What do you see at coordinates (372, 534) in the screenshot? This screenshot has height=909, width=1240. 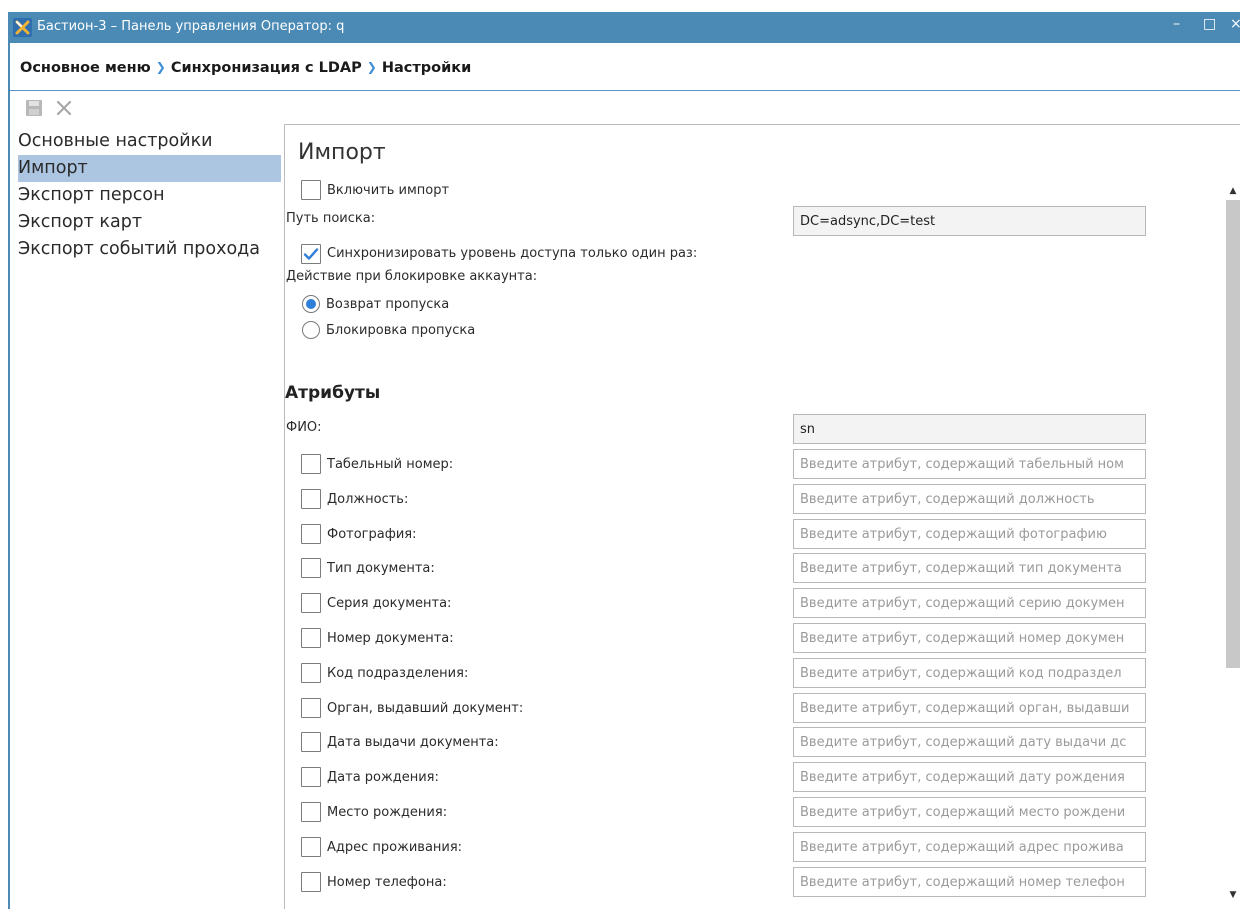 I see `attribute-label: Фотография:` at bounding box center [372, 534].